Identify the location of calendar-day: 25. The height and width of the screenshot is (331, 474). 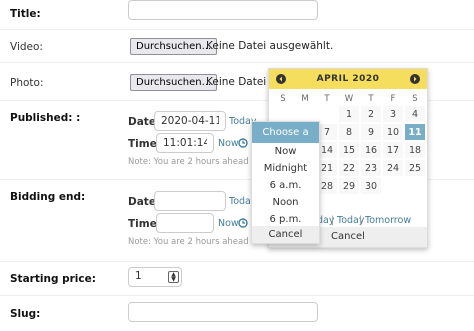
(415, 168).